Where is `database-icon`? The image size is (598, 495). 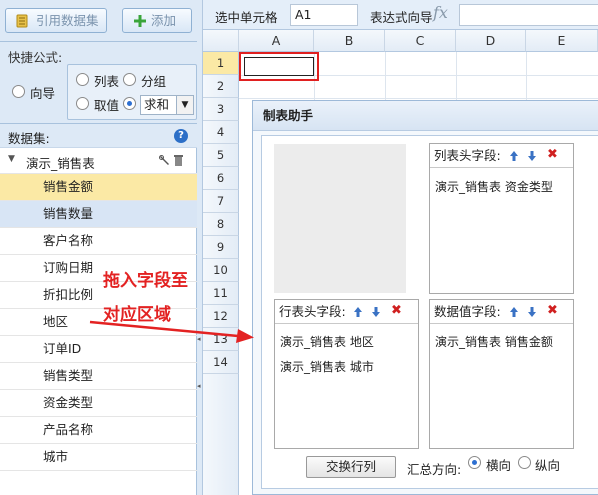
database-icon is located at coordinates (22, 21).